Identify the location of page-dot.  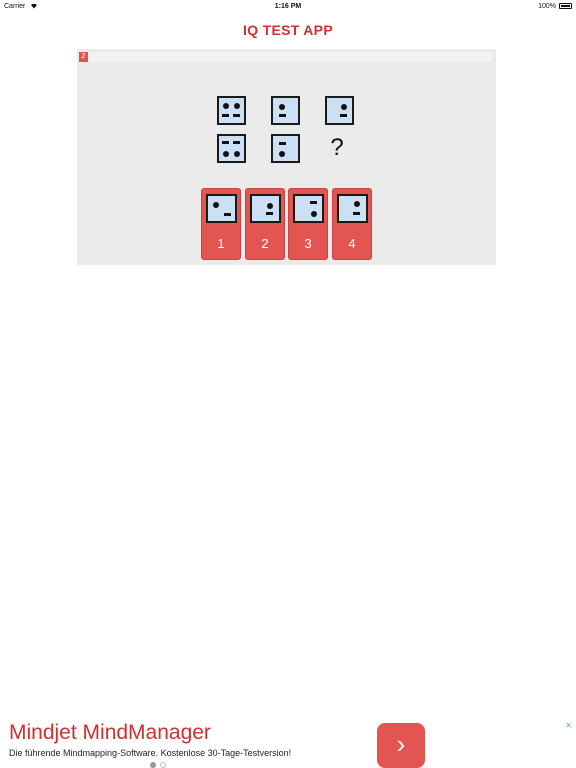
(163, 765).